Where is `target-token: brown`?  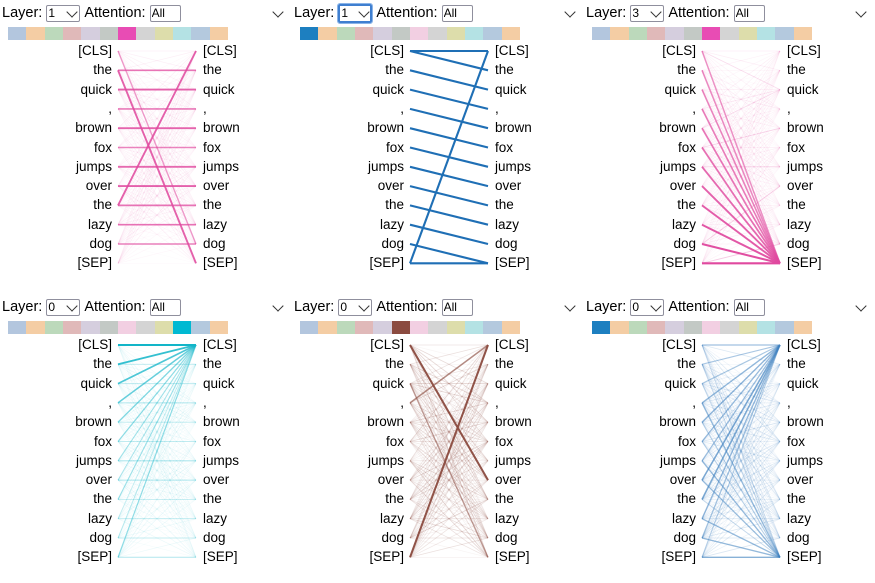 target-token: brown is located at coordinates (221, 128).